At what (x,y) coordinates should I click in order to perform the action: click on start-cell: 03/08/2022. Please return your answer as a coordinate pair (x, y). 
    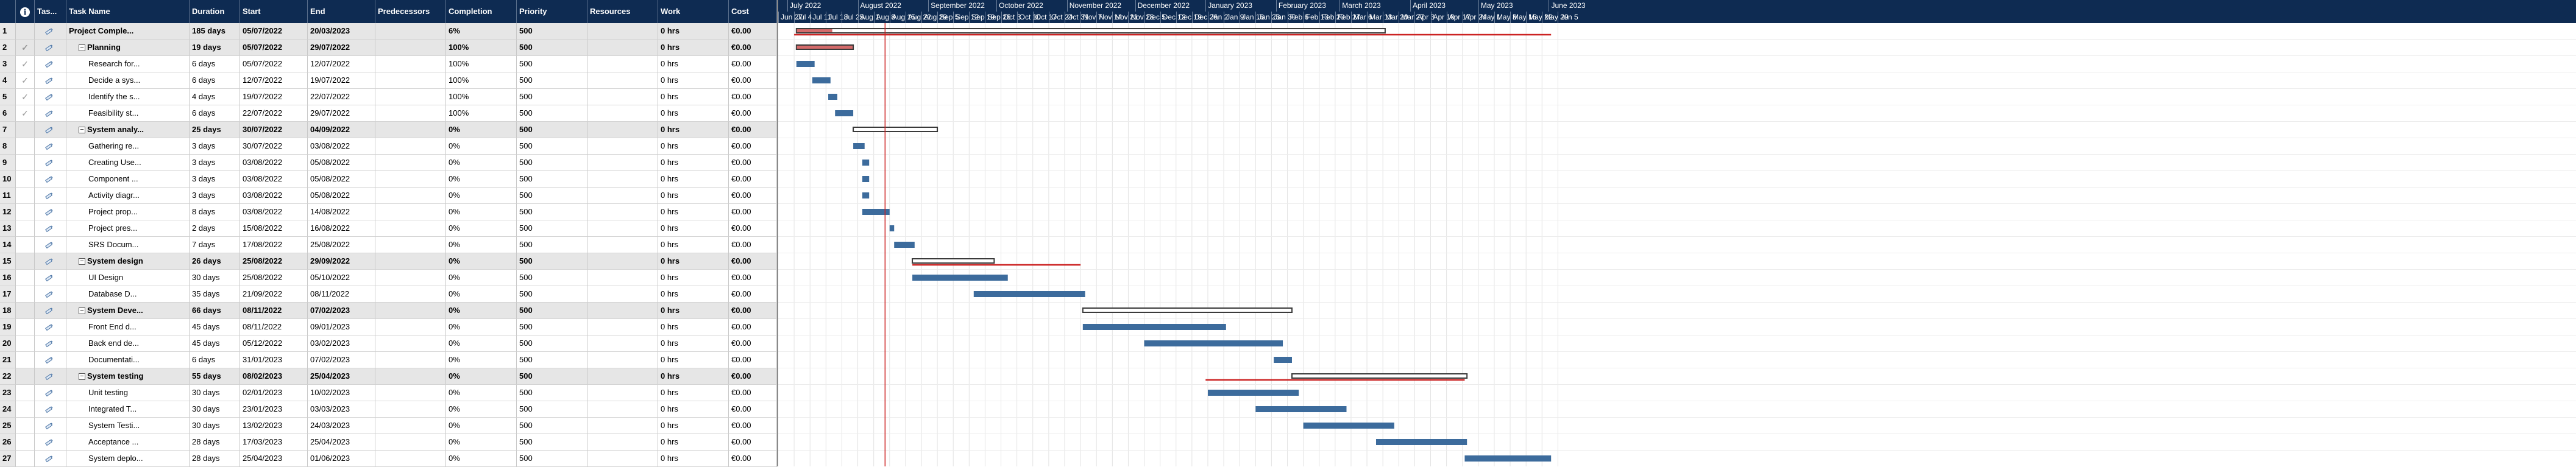
    Looking at the image, I should click on (274, 163).